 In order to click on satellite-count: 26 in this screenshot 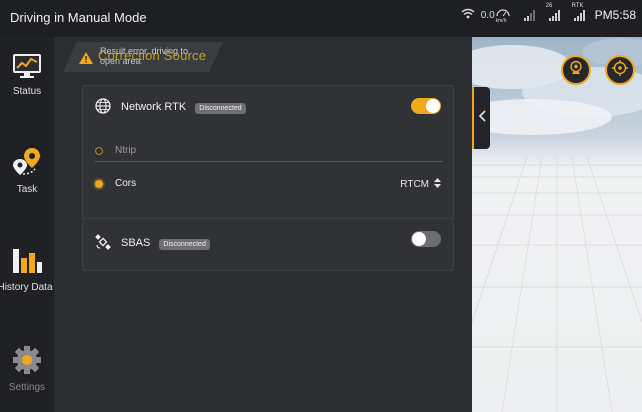, I will do `click(549, 6)`.